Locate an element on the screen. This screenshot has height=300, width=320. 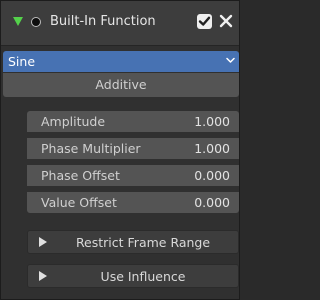
chevron-down-icon is located at coordinates (230, 60).